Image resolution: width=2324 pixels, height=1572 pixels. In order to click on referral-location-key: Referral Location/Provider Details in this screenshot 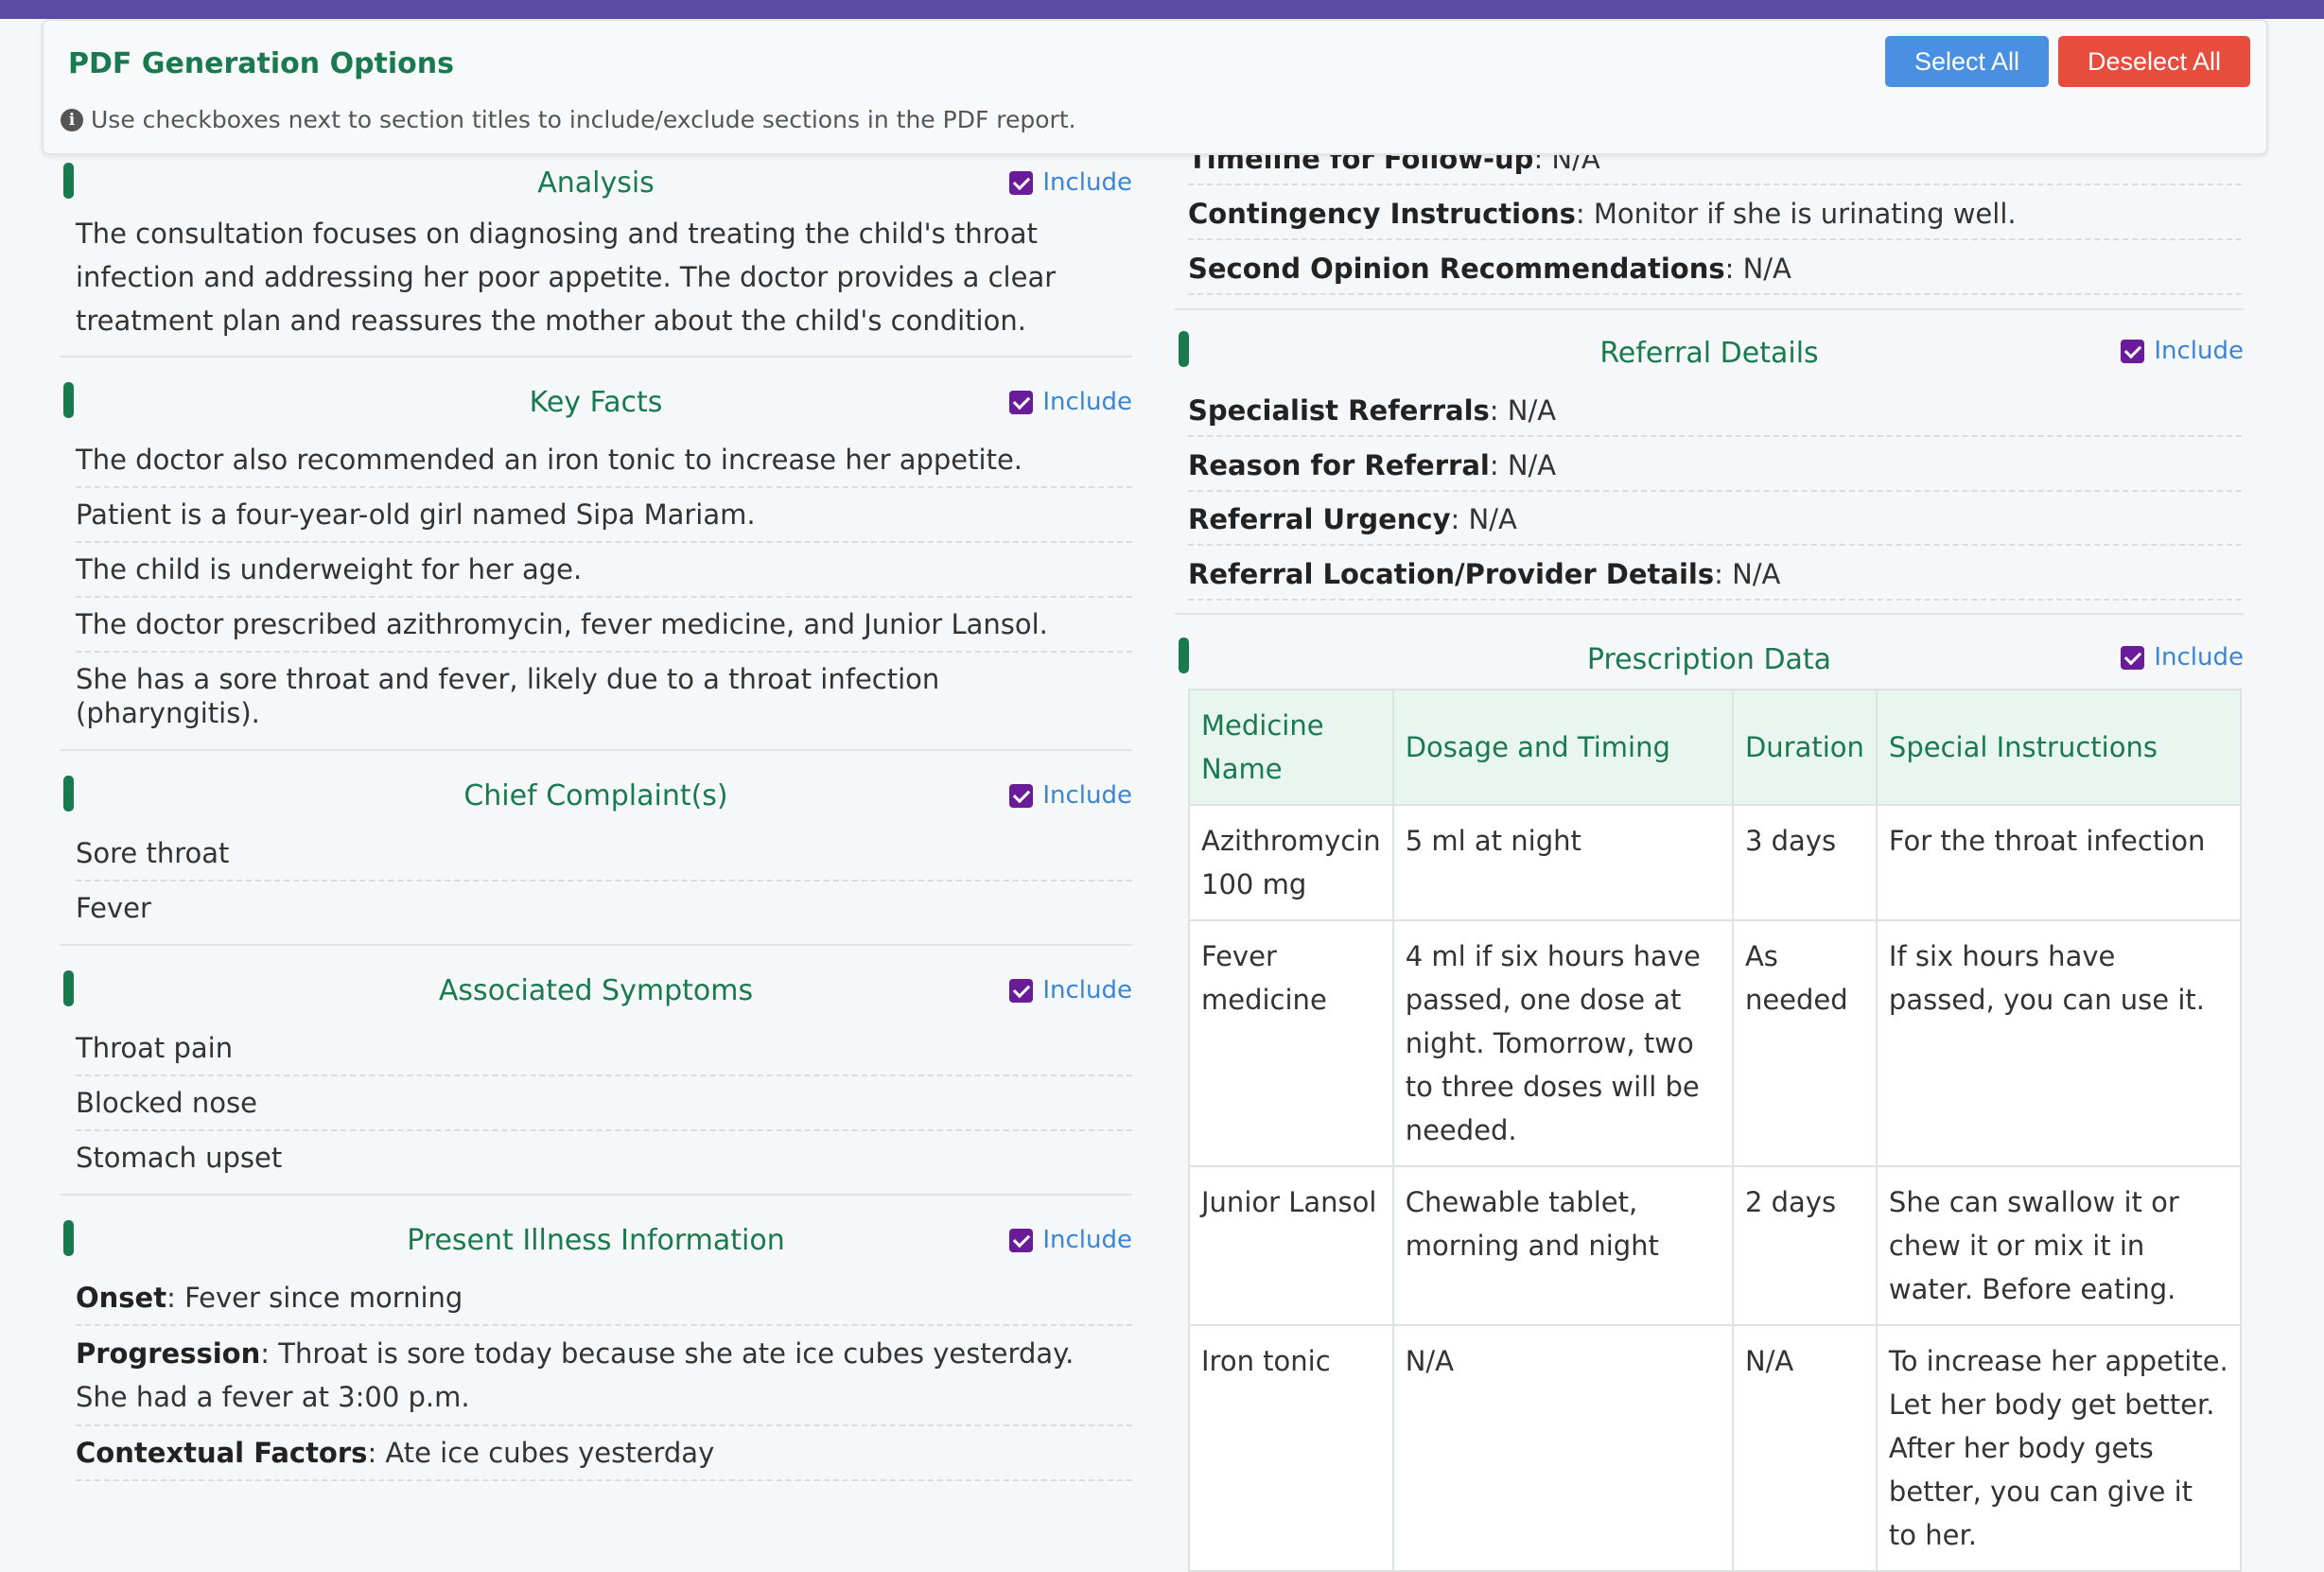, I will do `click(1451, 574)`.